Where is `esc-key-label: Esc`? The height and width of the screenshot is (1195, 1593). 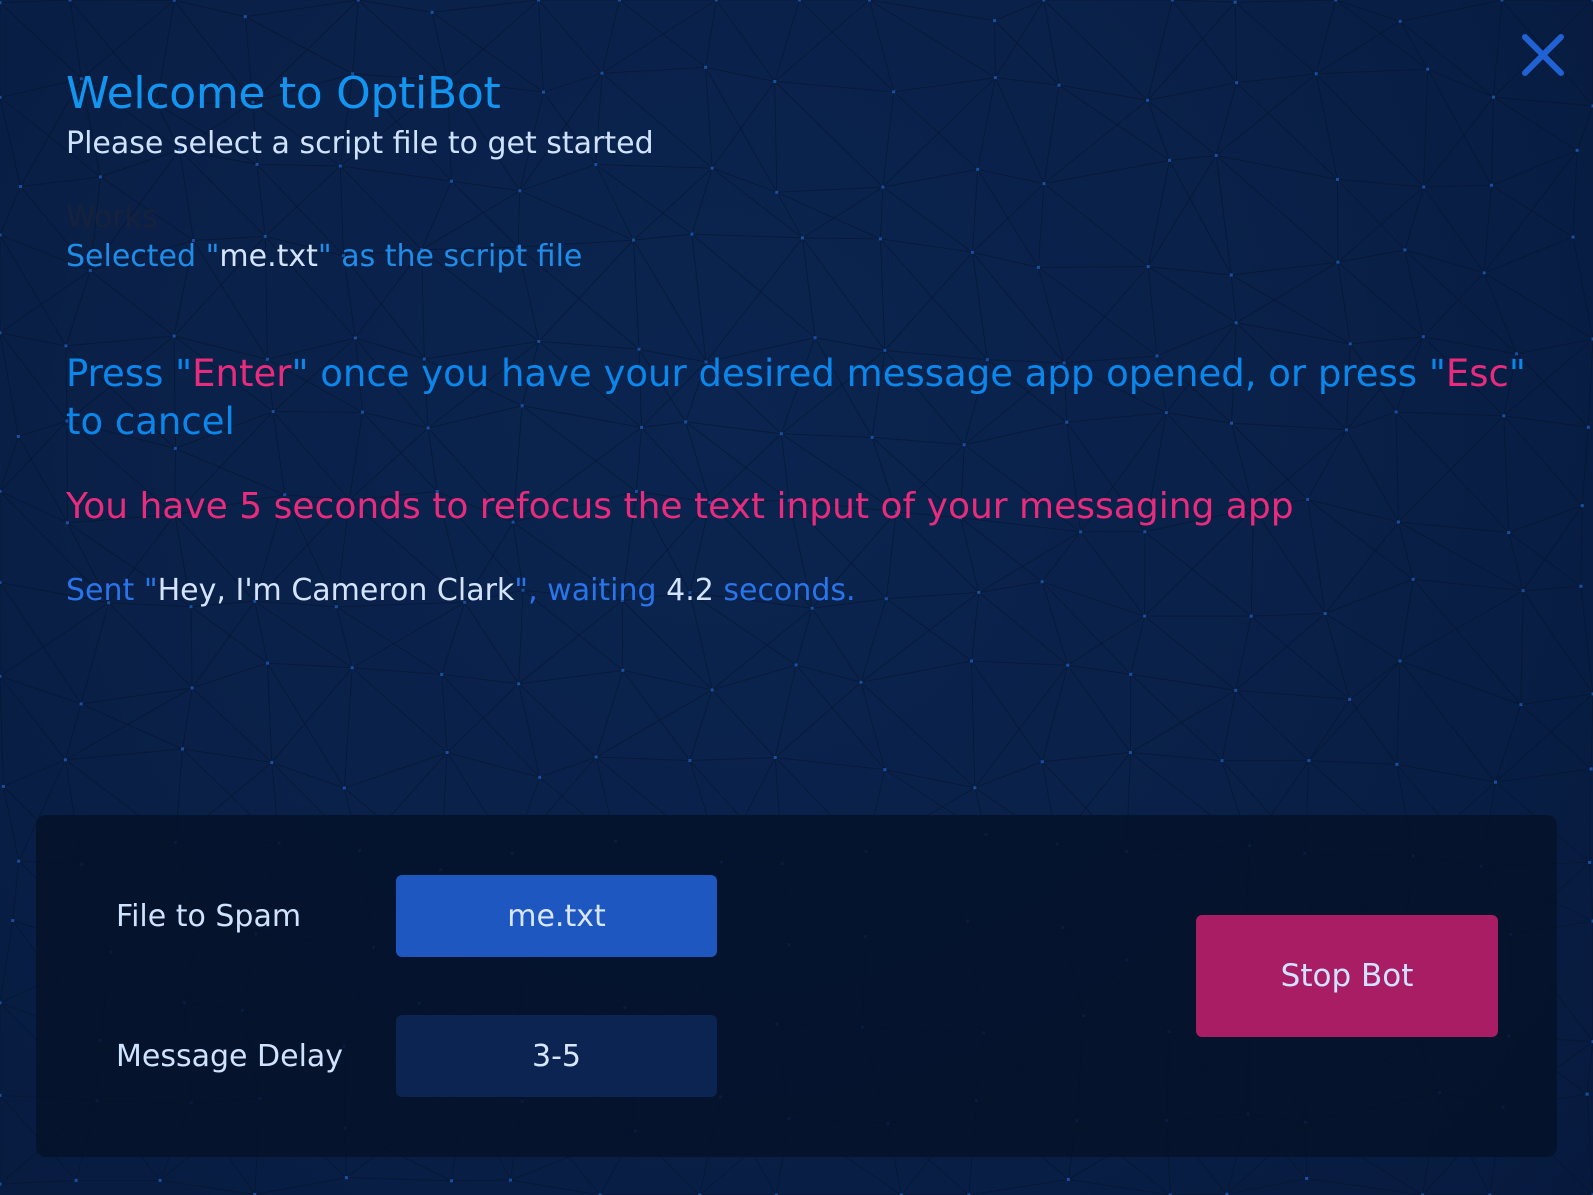
esc-key-label: Esc is located at coordinates (1477, 373).